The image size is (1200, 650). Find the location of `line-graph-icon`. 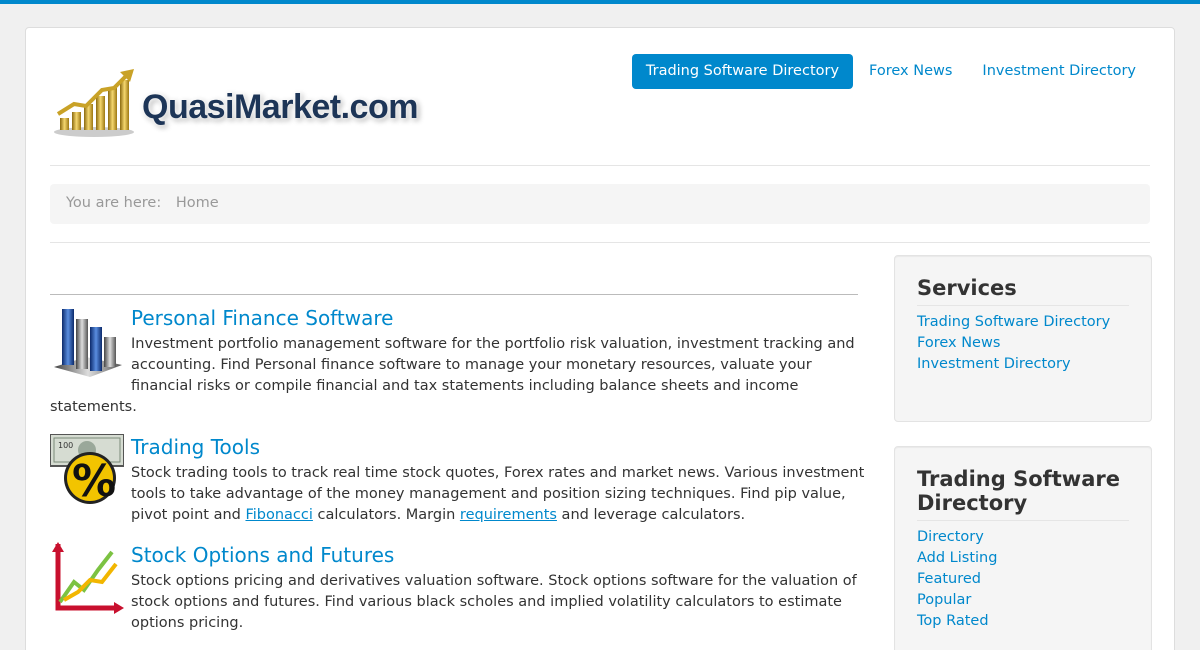

line-graph-icon is located at coordinates (87, 578).